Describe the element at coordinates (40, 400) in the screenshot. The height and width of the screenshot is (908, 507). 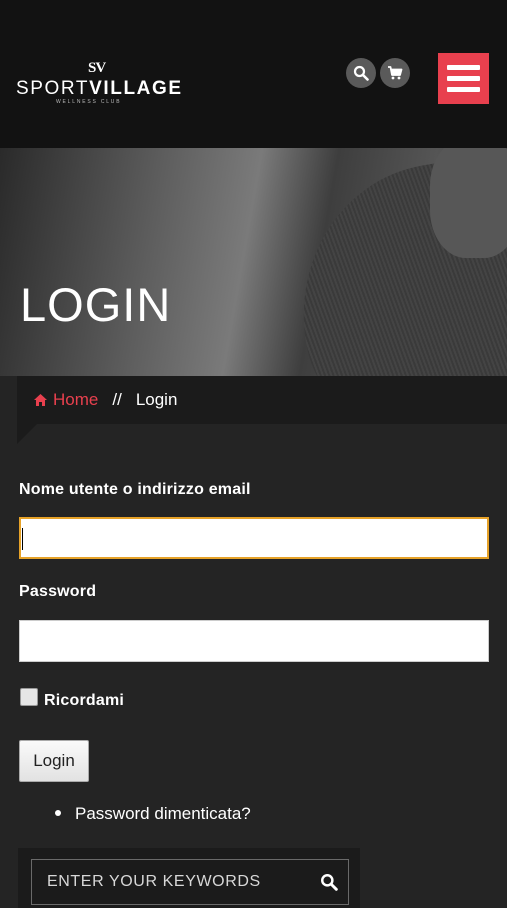
I see `home-icon` at that location.